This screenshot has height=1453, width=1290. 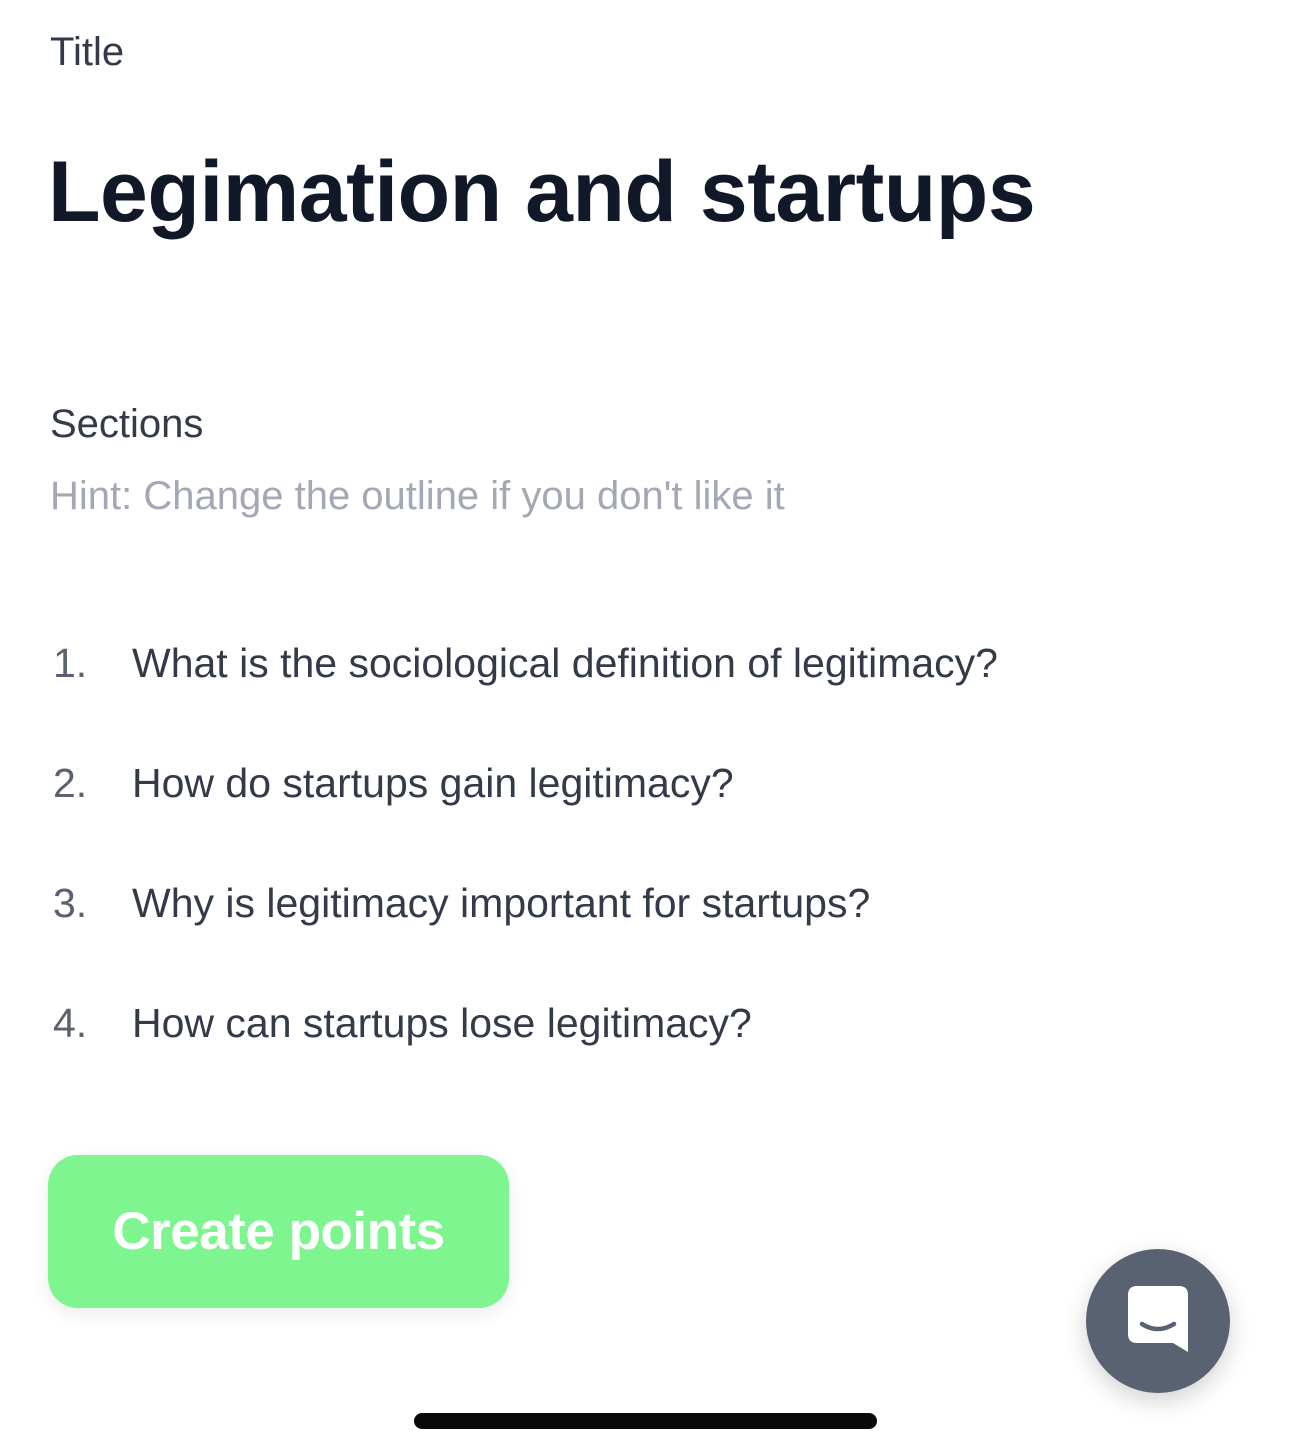 What do you see at coordinates (127, 424) in the screenshot?
I see `sections-label: Sections` at bounding box center [127, 424].